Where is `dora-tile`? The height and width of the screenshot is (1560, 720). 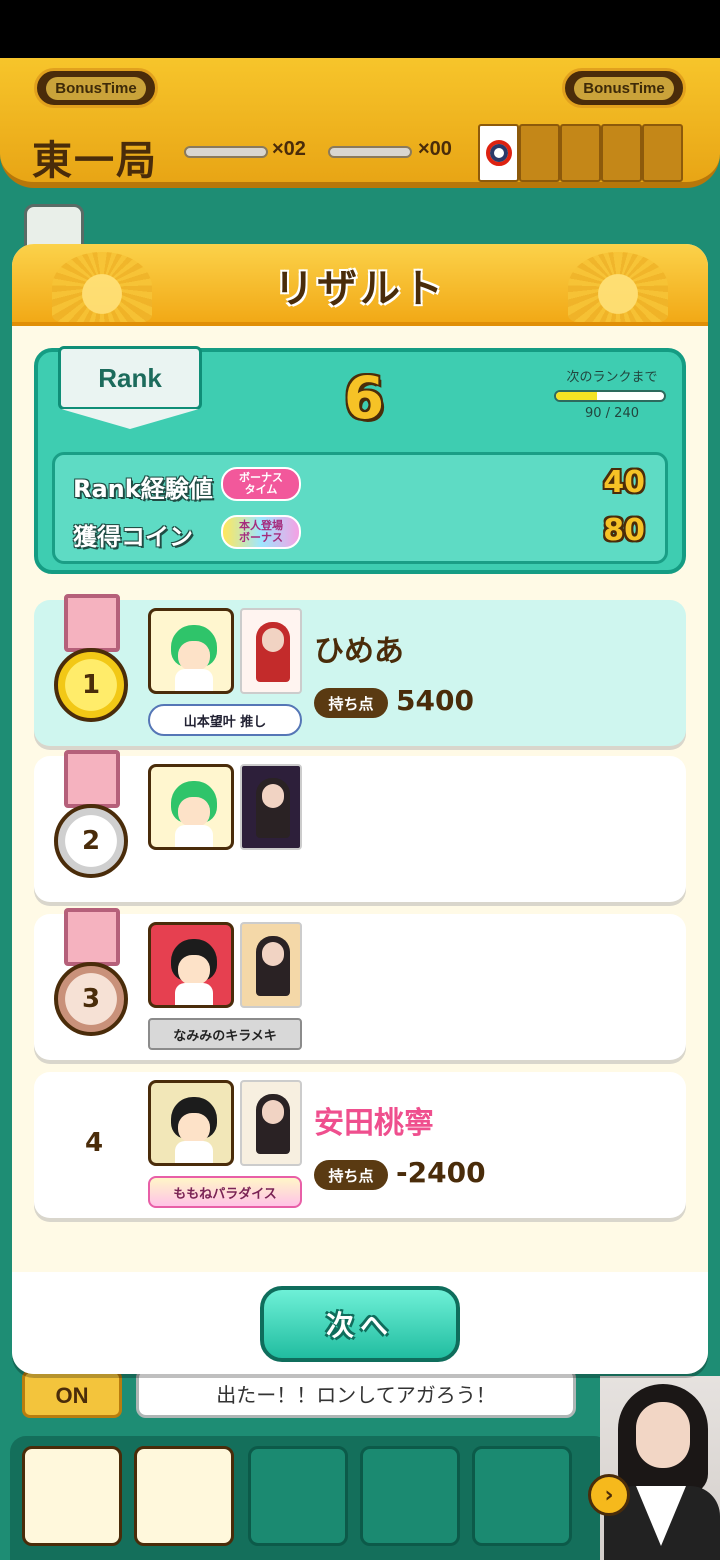 dora-tile is located at coordinates (498, 153).